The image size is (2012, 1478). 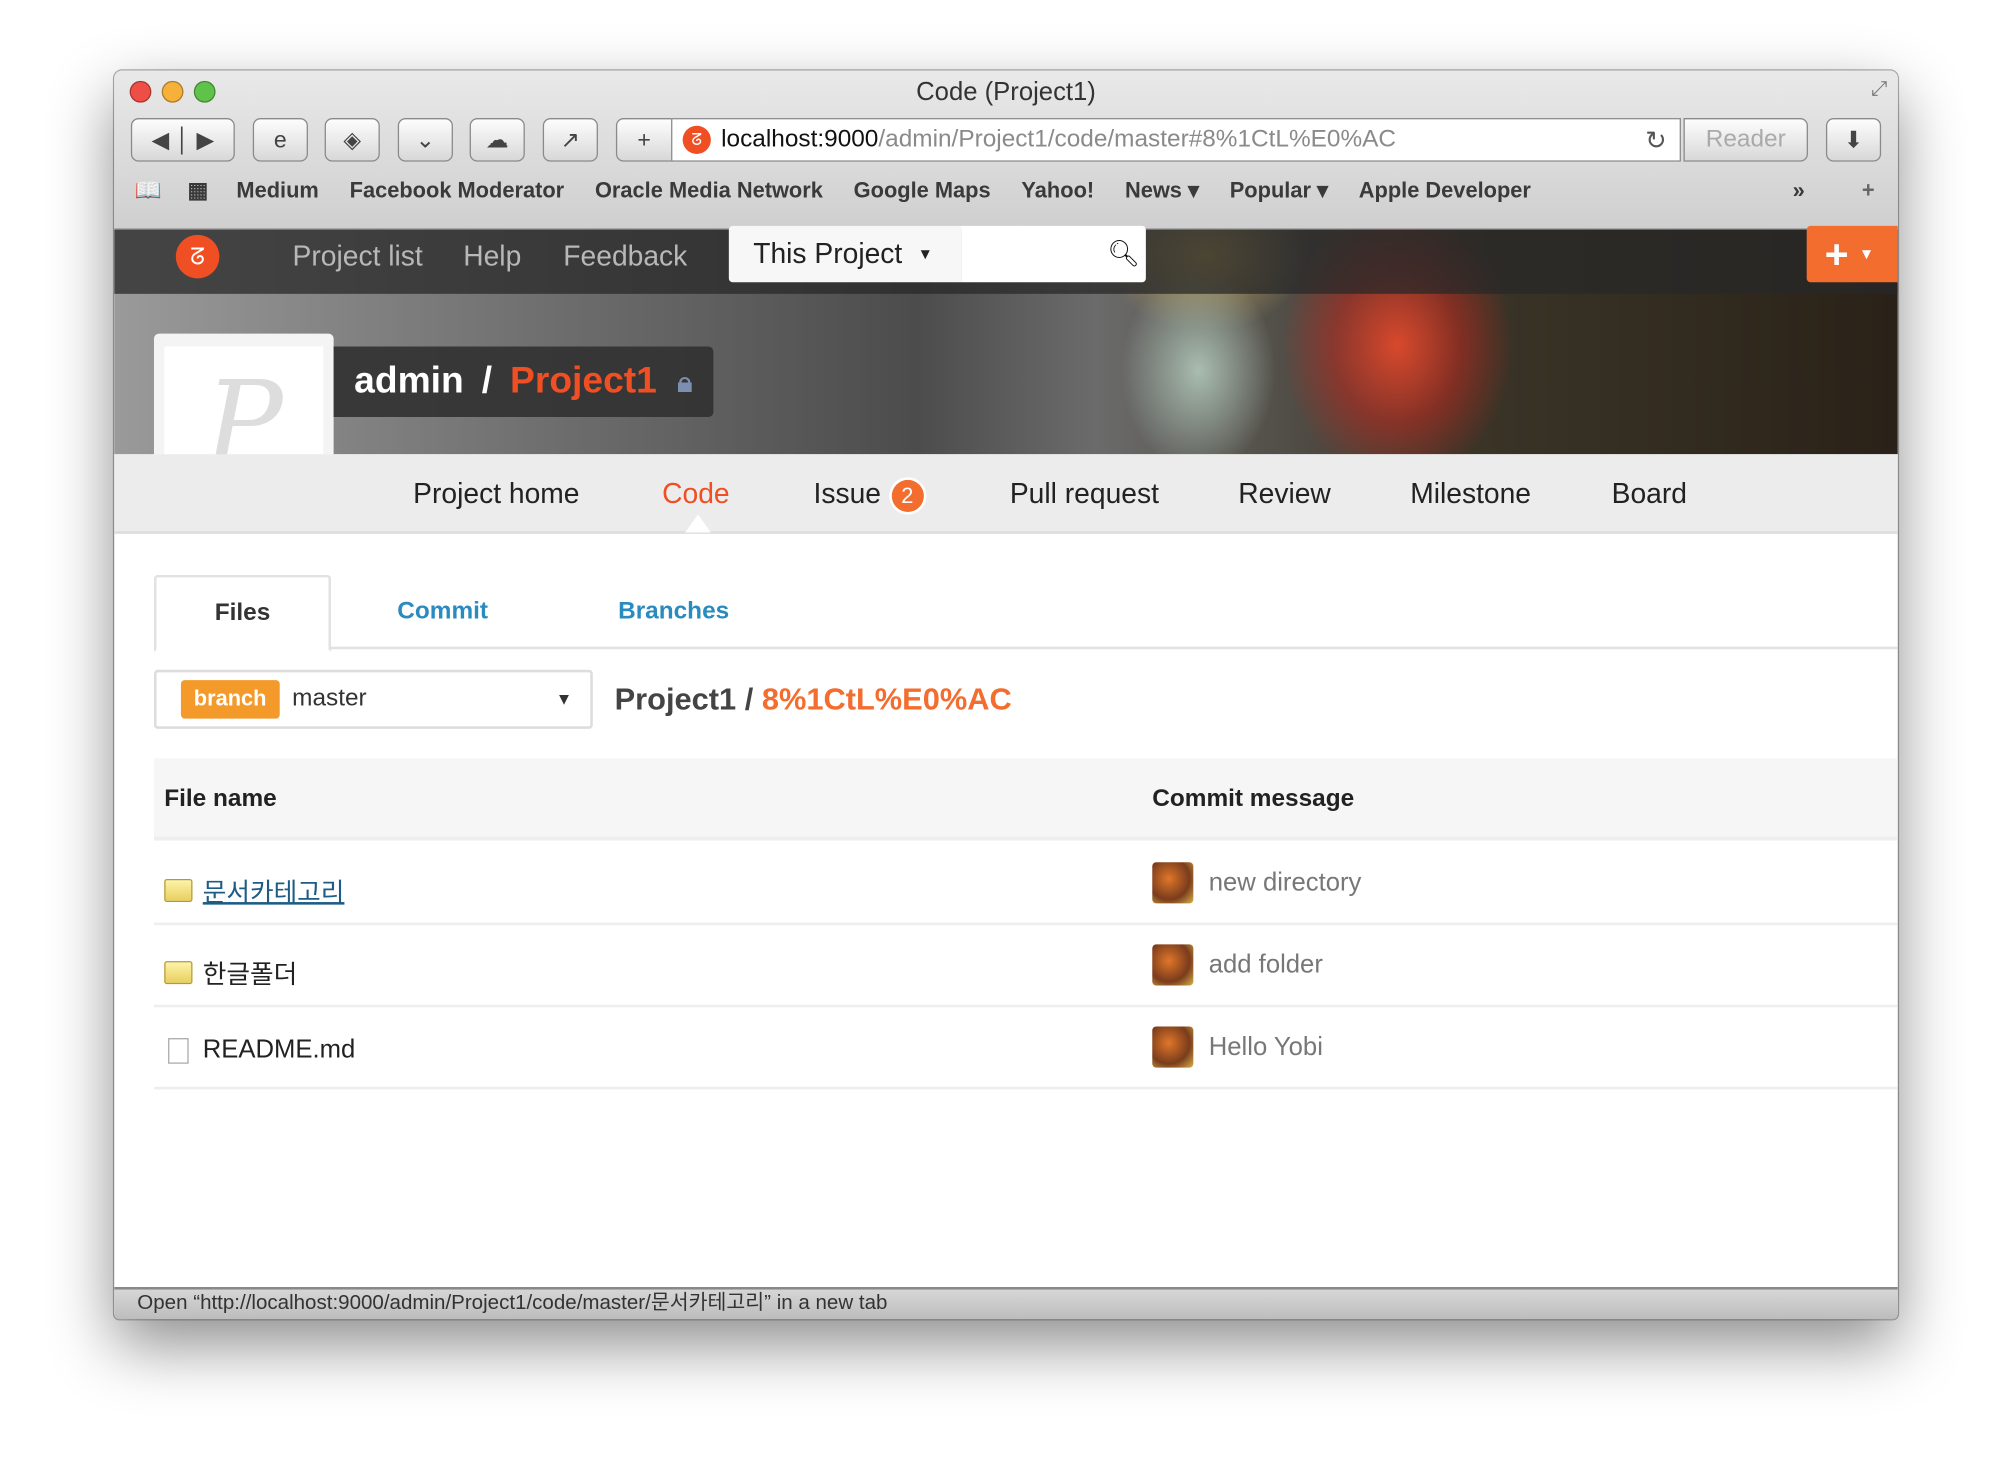 What do you see at coordinates (1445, 191) in the screenshot?
I see `bookmark: Apple Developer` at bounding box center [1445, 191].